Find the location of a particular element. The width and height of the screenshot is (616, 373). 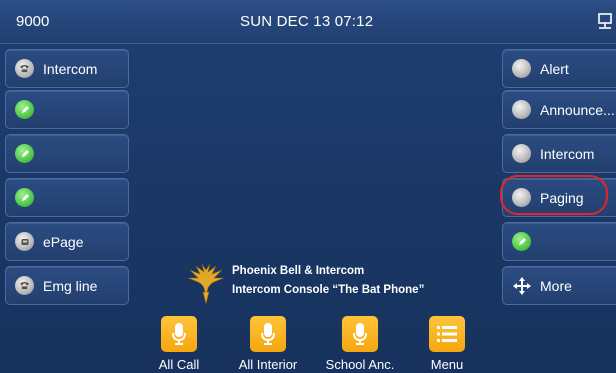

softkey-label: Menu is located at coordinates (447, 364).